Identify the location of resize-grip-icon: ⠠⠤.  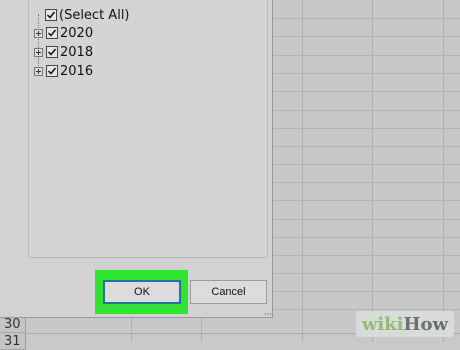
(267, 313).